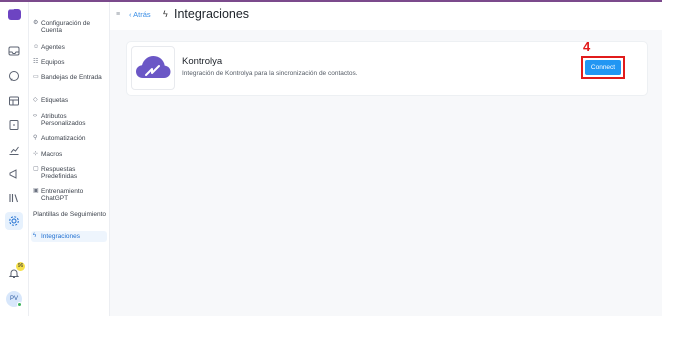 This screenshot has height=353, width=690. I want to click on back-link: ‹ Atrás, so click(140, 14).